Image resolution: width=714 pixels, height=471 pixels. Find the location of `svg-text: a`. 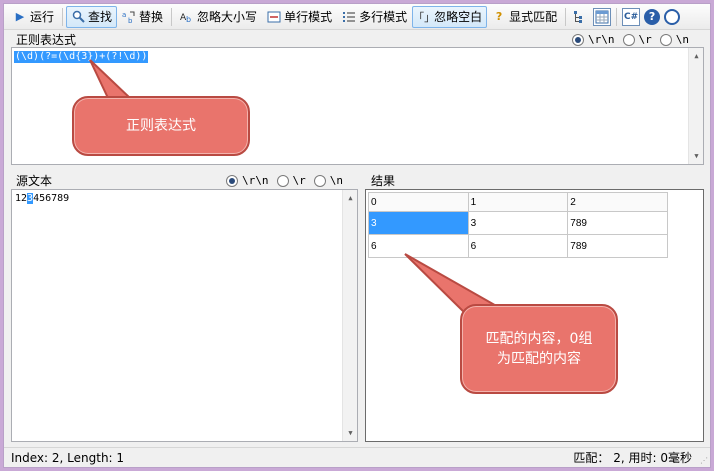

svg-text: a is located at coordinates (124, 15).